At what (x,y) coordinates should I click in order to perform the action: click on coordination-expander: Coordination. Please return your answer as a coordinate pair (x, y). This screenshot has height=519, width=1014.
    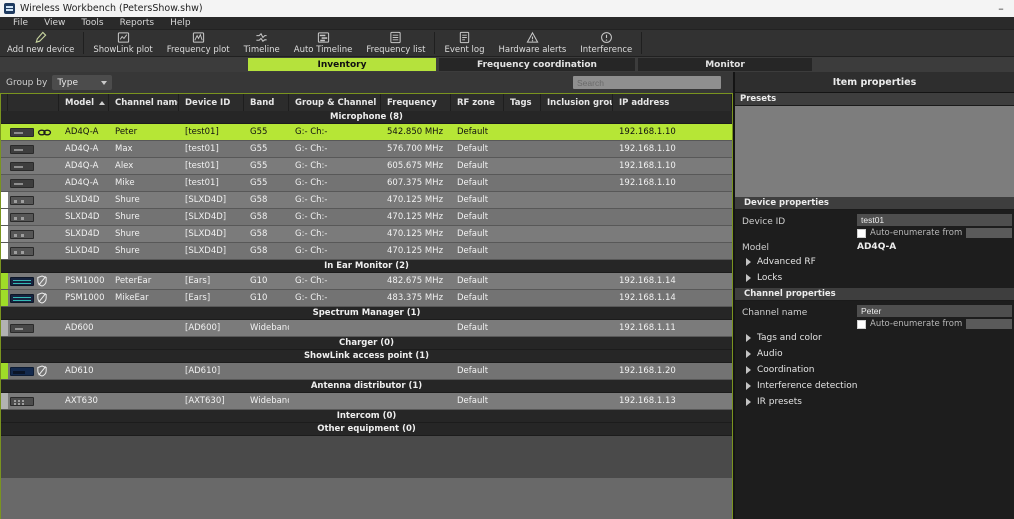
    Looking at the image, I should click on (874, 370).